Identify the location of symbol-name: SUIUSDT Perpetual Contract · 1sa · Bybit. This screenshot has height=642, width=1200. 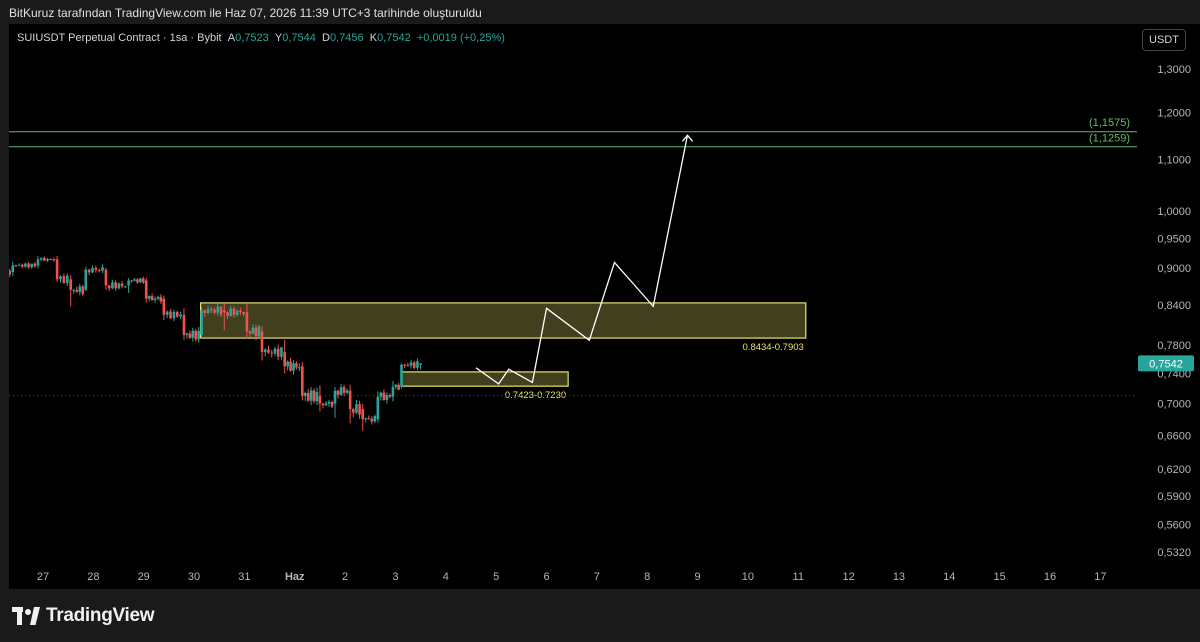
(119, 38).